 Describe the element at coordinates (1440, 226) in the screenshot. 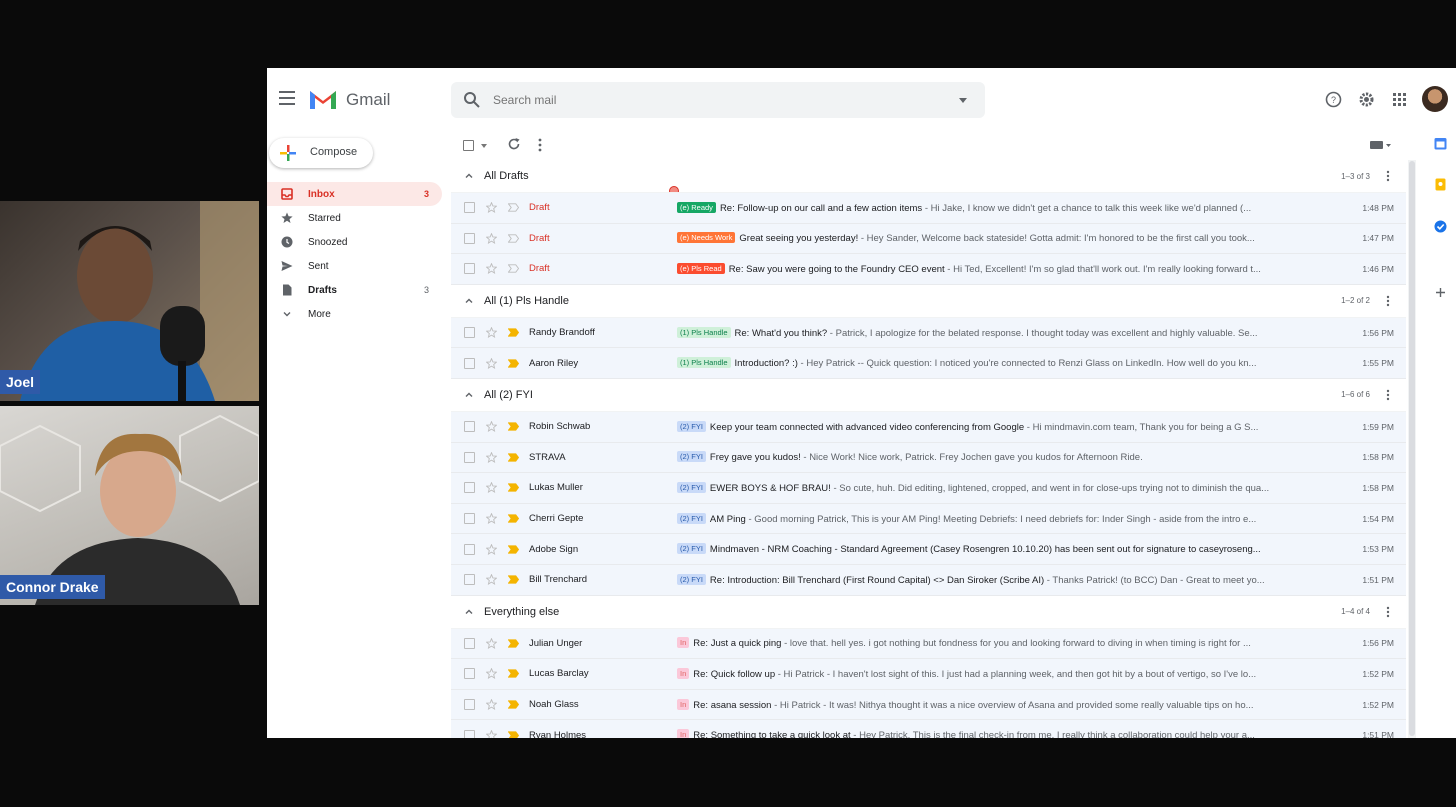

I see `tasks-icon` at that location.